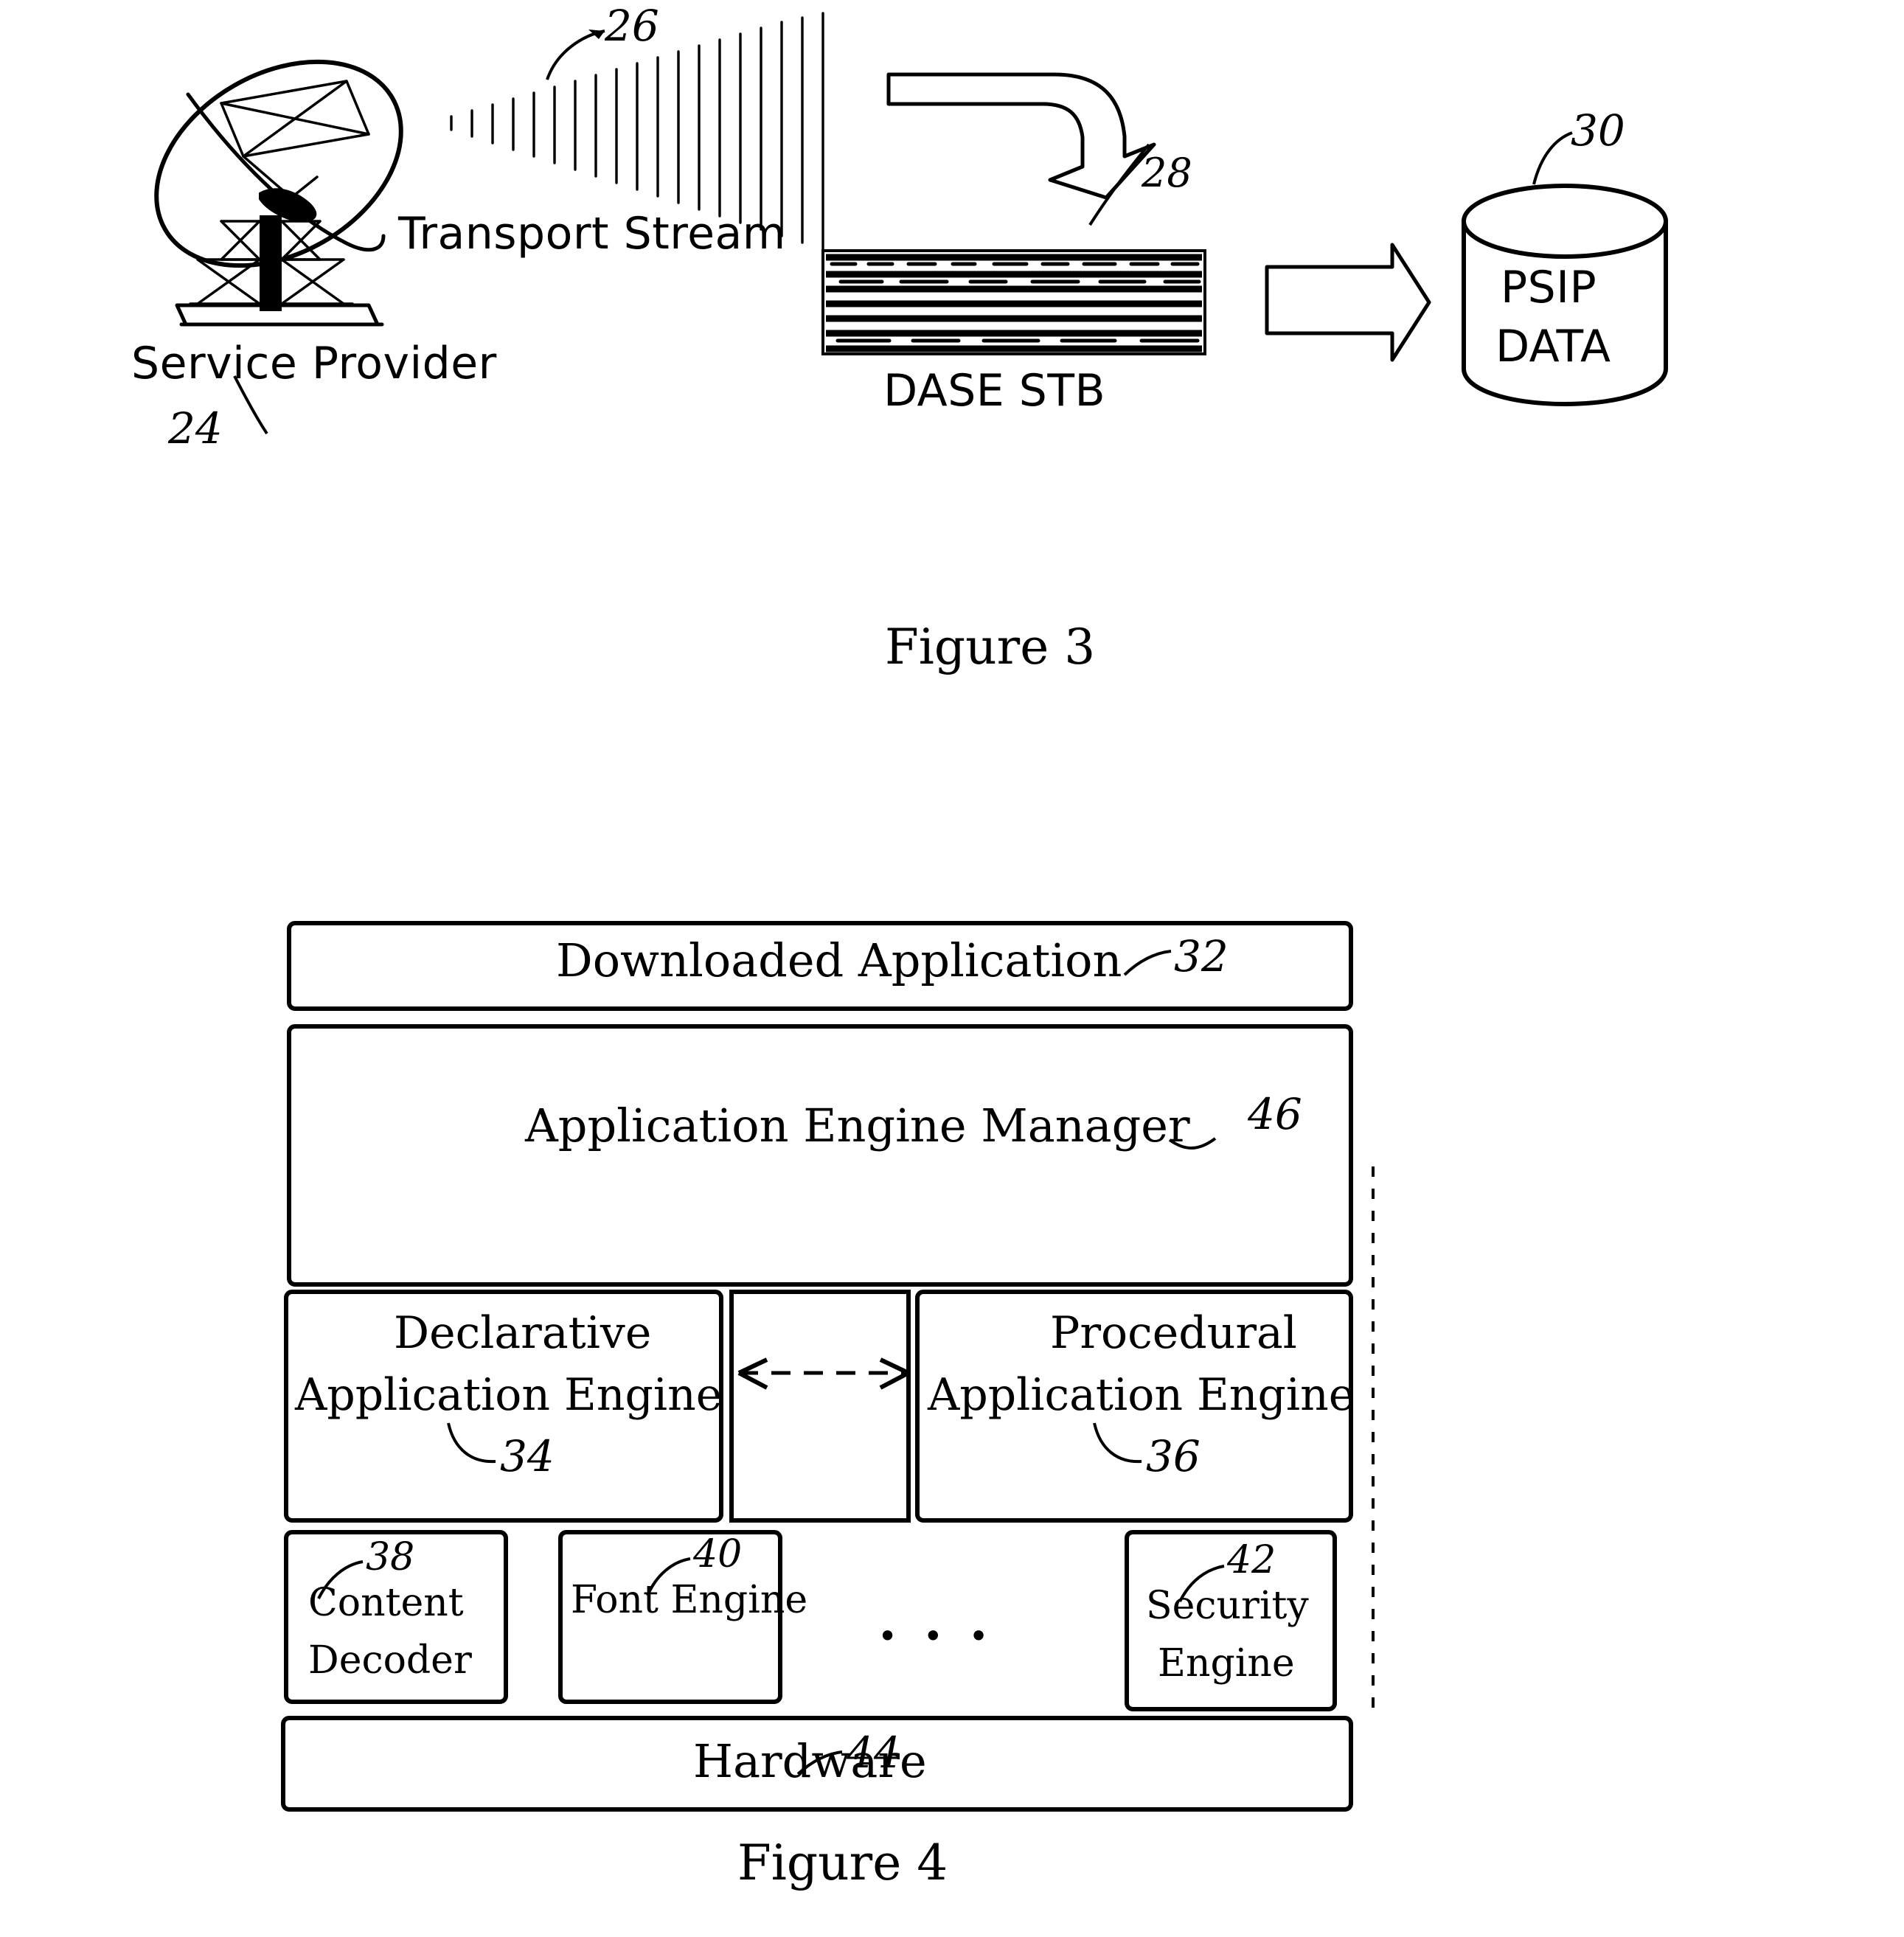 Image resolution: width=1904 pixels, height=1937 pixels. What do you see at coordinates (1251, 1560) in the screenshot?
I see `ref-numeral-42: 42` at bounding box center [1251, 1560].